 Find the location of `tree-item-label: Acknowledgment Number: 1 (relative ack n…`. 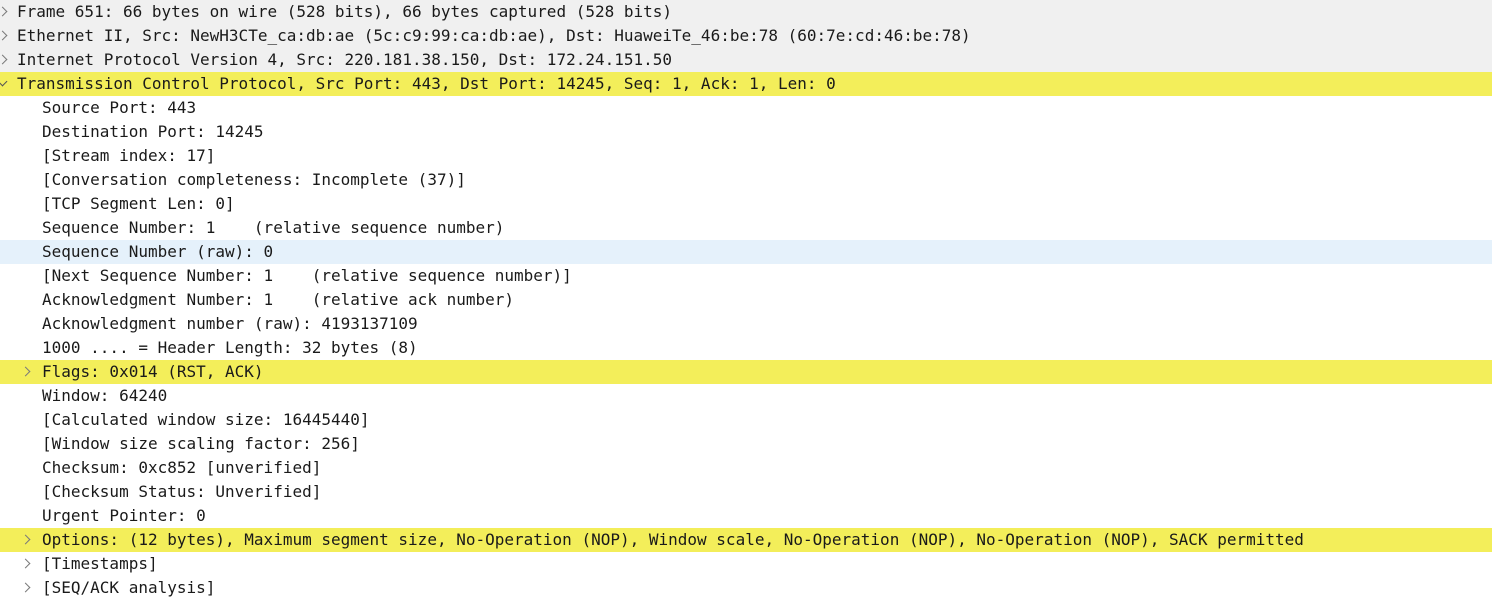

tree-item-label: Acknowledgment Number: 1 (relative ack n… is located at coordinates (278, 299).